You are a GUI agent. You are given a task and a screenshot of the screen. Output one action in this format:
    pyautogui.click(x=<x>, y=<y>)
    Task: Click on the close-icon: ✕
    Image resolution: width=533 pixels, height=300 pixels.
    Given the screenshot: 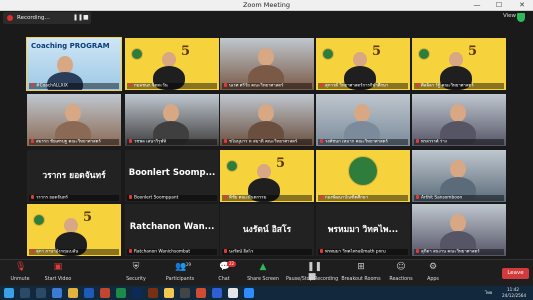 What is the action you would take?
    pyautogui.click(x=522, y=5)
    